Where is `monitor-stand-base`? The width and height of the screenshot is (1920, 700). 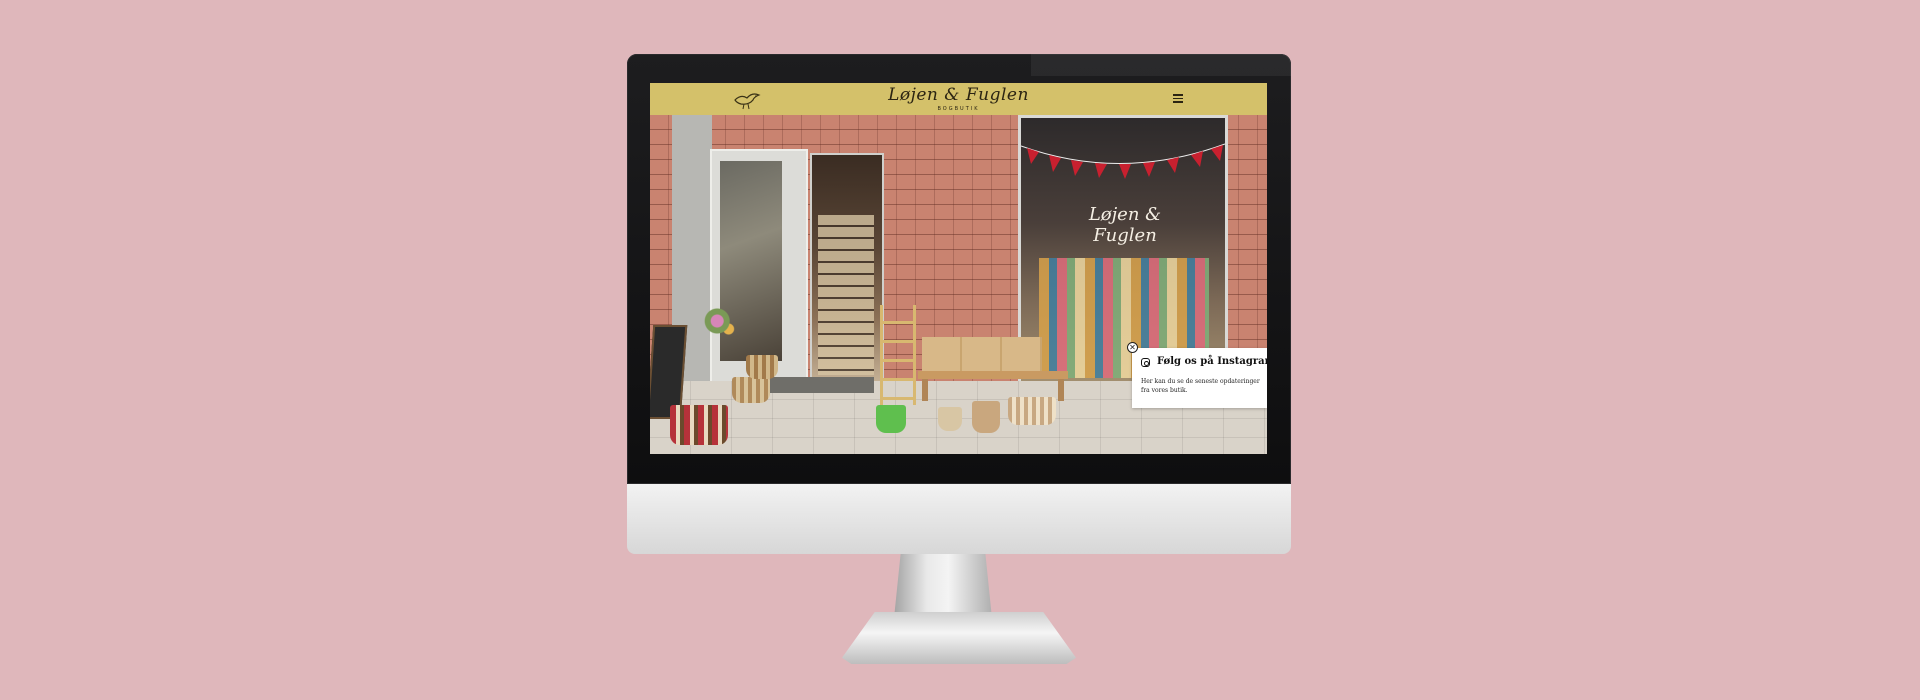 monitor-stand-base is located at coordinates (959, 638).